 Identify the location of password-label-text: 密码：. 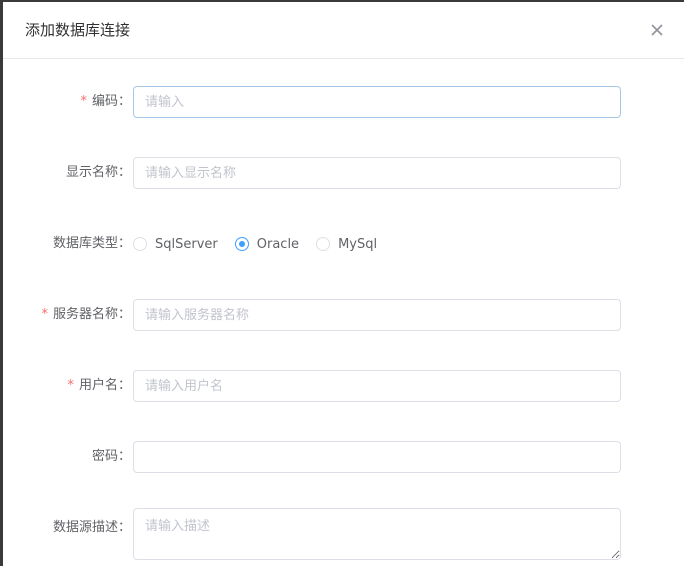
(111, 456).